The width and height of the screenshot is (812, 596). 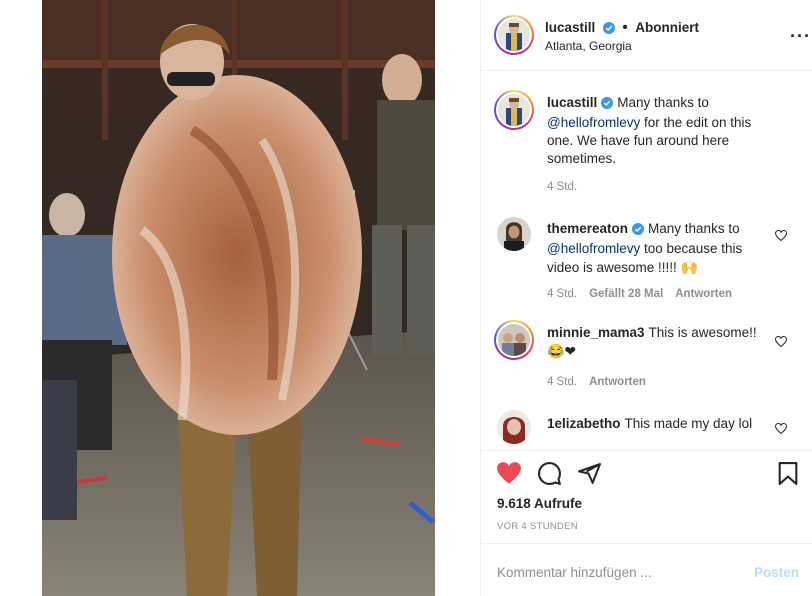 I want to click on add-comment-bar: Kommentar hinzufügen ... Posten, so click(x=646, y=569).